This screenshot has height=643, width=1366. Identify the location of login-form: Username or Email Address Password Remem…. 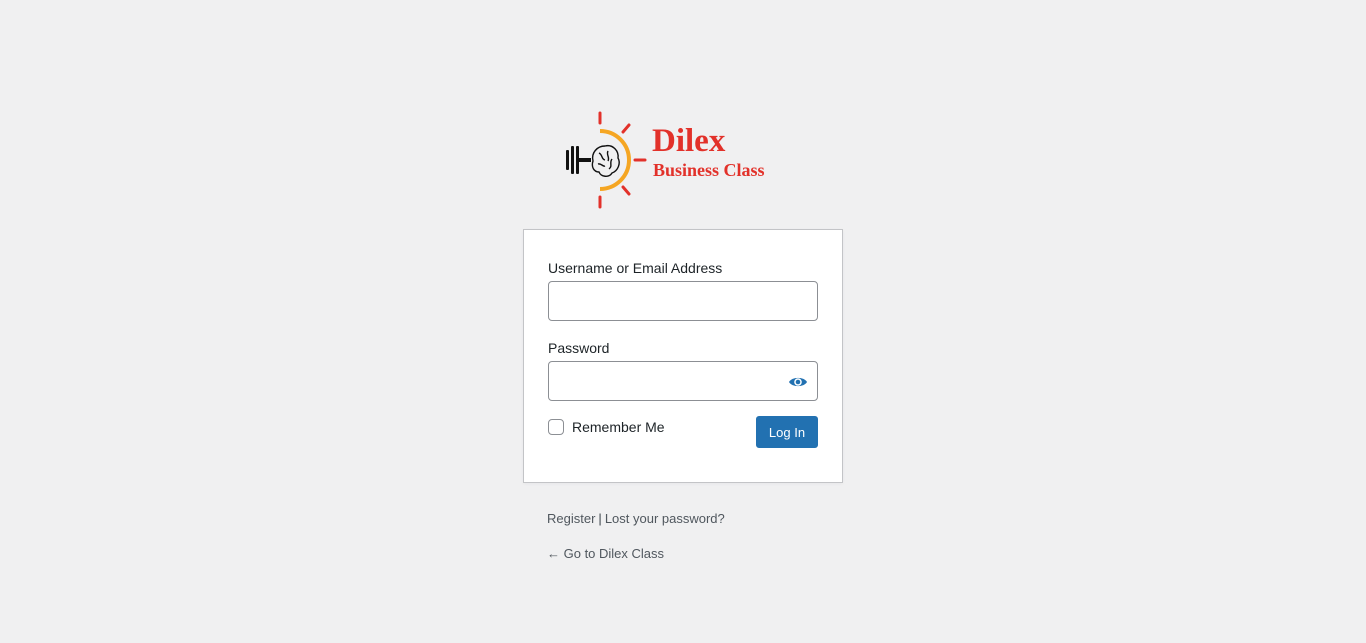
(683, 356).